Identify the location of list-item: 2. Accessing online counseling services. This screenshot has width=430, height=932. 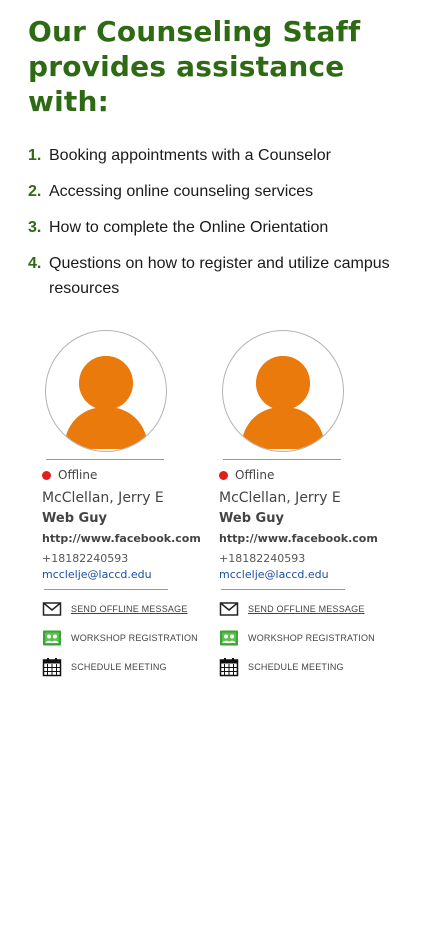
(223, 191).